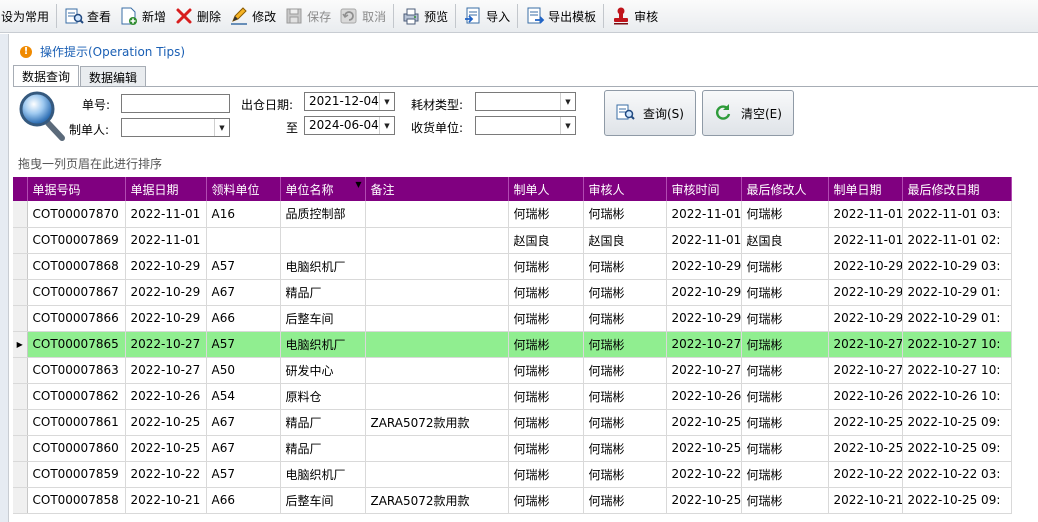 The width and height of the screenshot is (1038, 522). What do you see at coordinates (560, 16) in the screenshot?
I see `export-template-button: 导出模板` at bounding box center [560, 16].